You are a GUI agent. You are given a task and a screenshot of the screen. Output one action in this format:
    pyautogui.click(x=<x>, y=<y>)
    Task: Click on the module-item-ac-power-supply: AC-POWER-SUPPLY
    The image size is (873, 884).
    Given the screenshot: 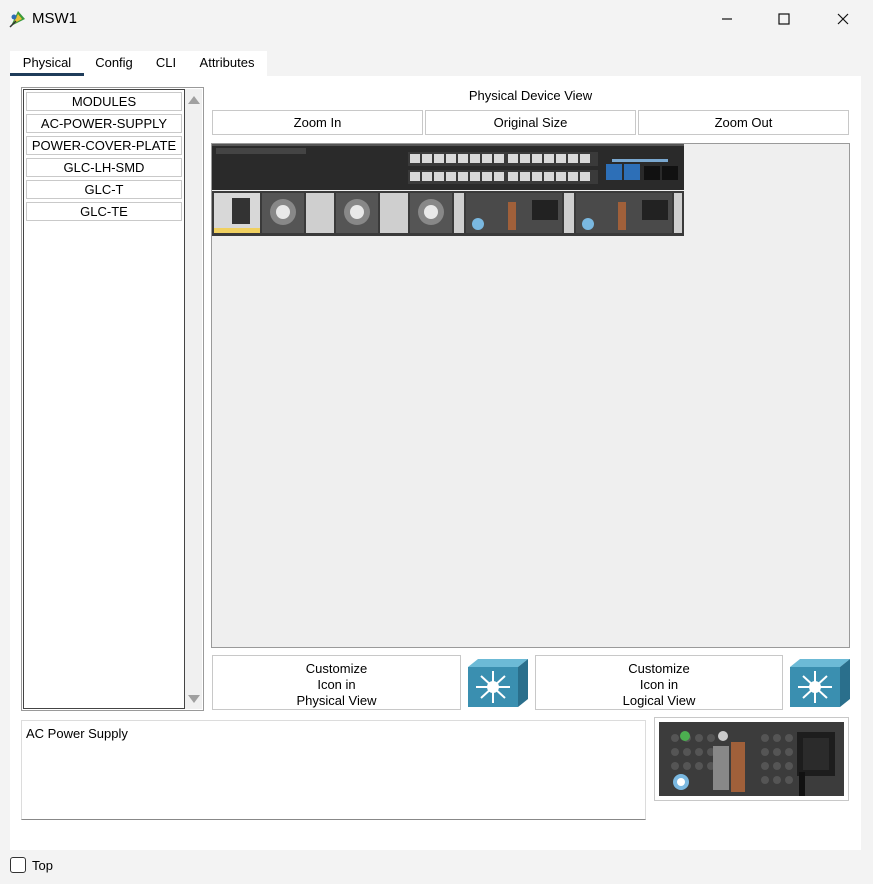 What is the action you would take?
    pyautogui.click(x=104, y=123)
    